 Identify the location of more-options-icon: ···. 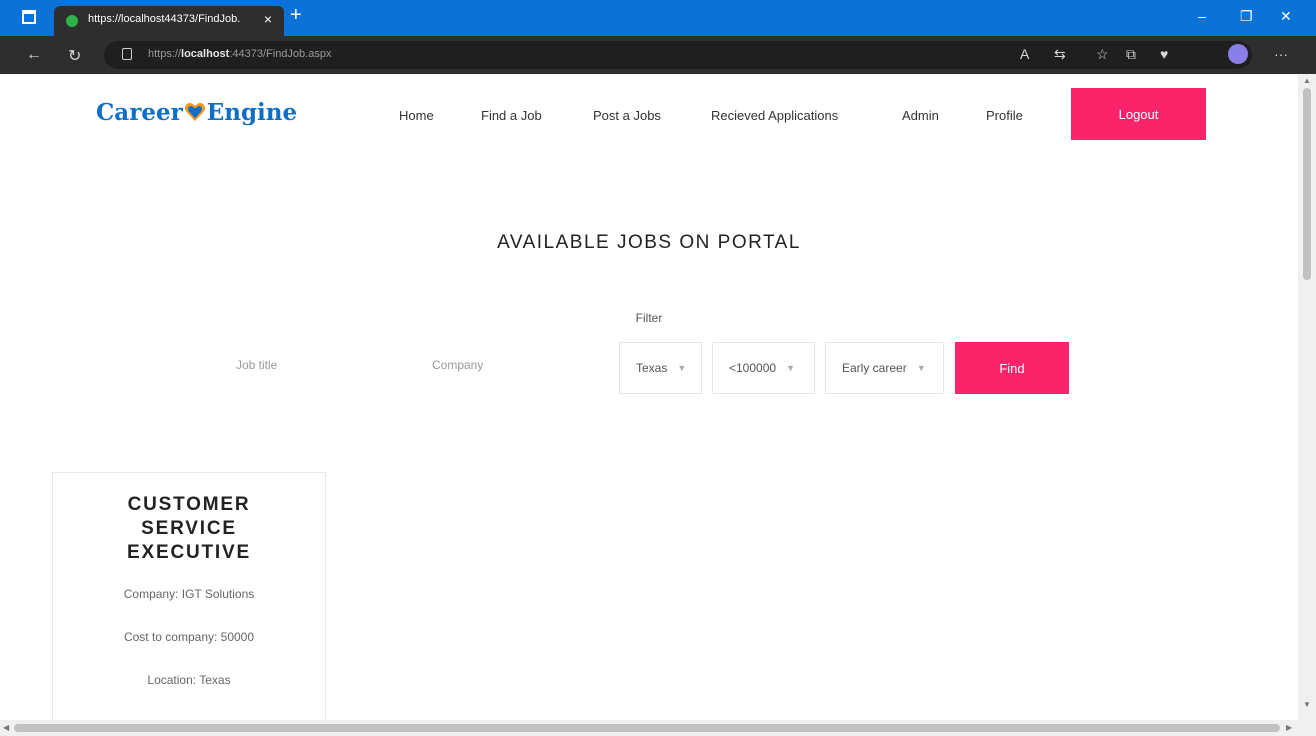
(1281, 54).